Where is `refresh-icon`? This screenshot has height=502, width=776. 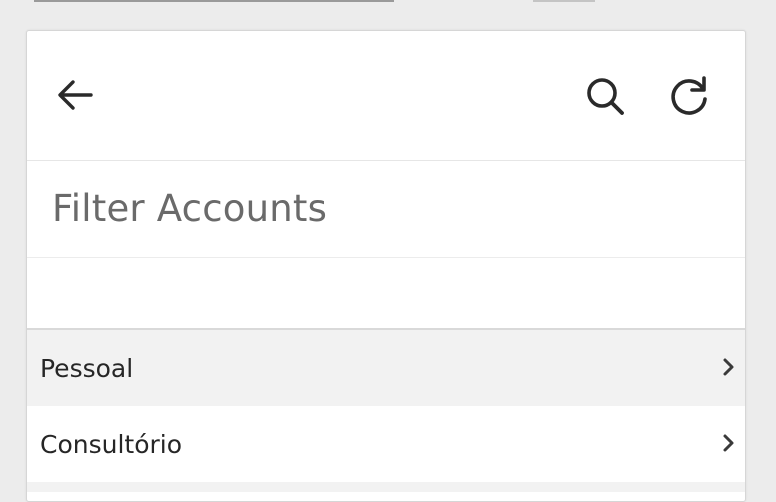
refresh-icon is located at coordinates (689, 95).